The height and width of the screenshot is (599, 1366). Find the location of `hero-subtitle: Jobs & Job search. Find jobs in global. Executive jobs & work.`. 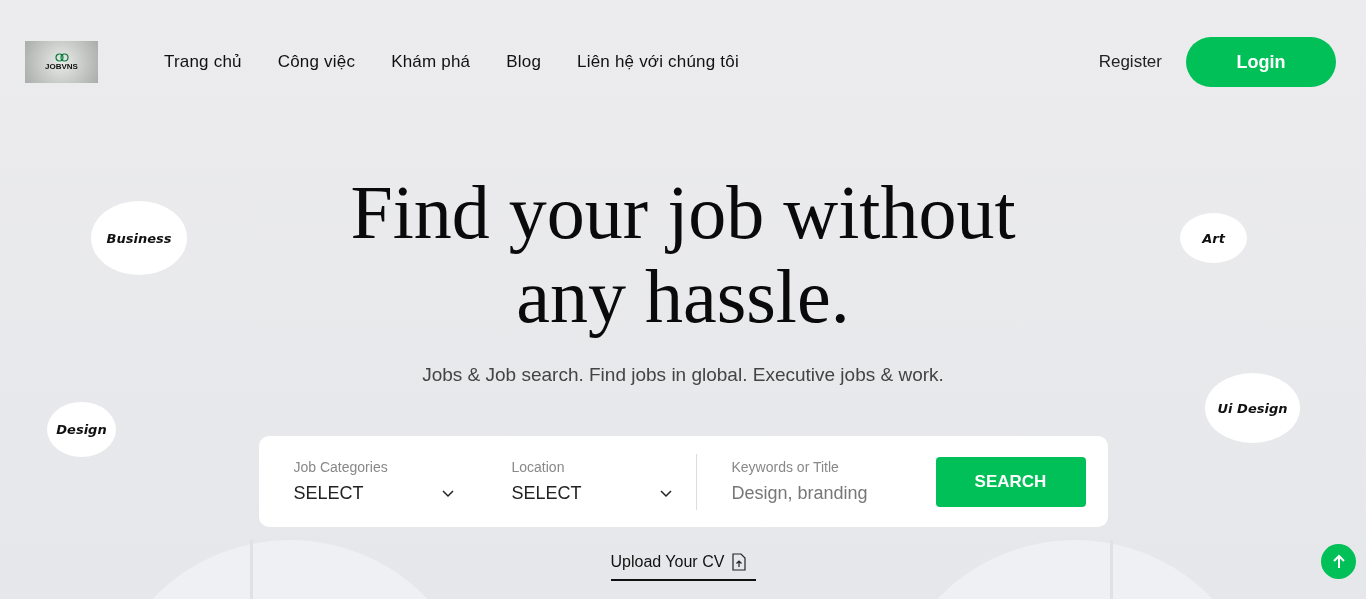

hero-subtitle: Jobs & Job search. Find jobs in global. Executive jobs & work. is located at coordinates (683, 375).